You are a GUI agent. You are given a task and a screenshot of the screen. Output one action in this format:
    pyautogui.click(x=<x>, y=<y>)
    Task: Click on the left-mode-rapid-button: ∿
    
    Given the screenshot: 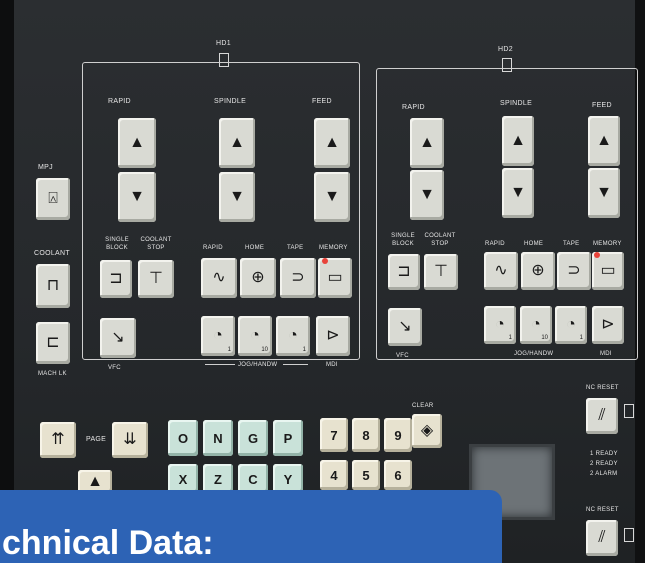 What is the action you would take?
    pyautogui.click(x=219, y=278)
    